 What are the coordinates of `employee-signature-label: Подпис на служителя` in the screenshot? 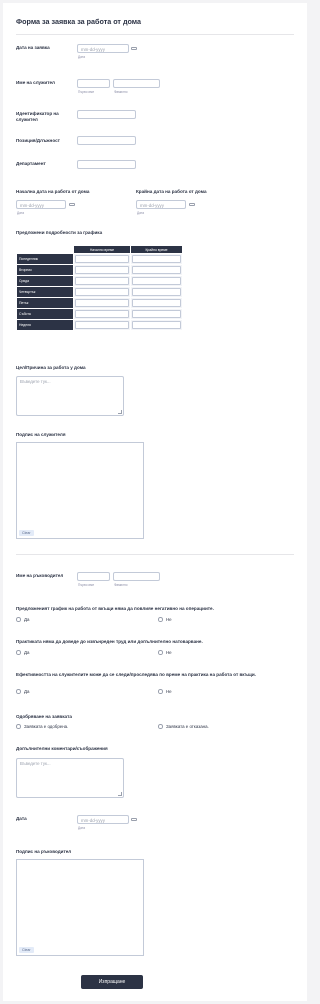 It's located at (41, 434).